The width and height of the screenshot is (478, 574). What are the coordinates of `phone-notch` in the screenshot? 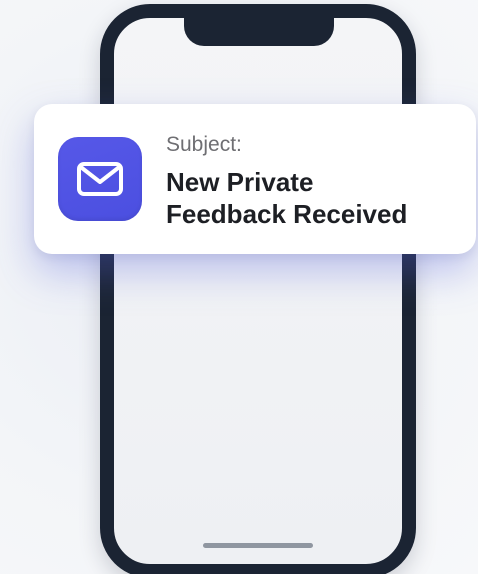 It's located at (259, 31).